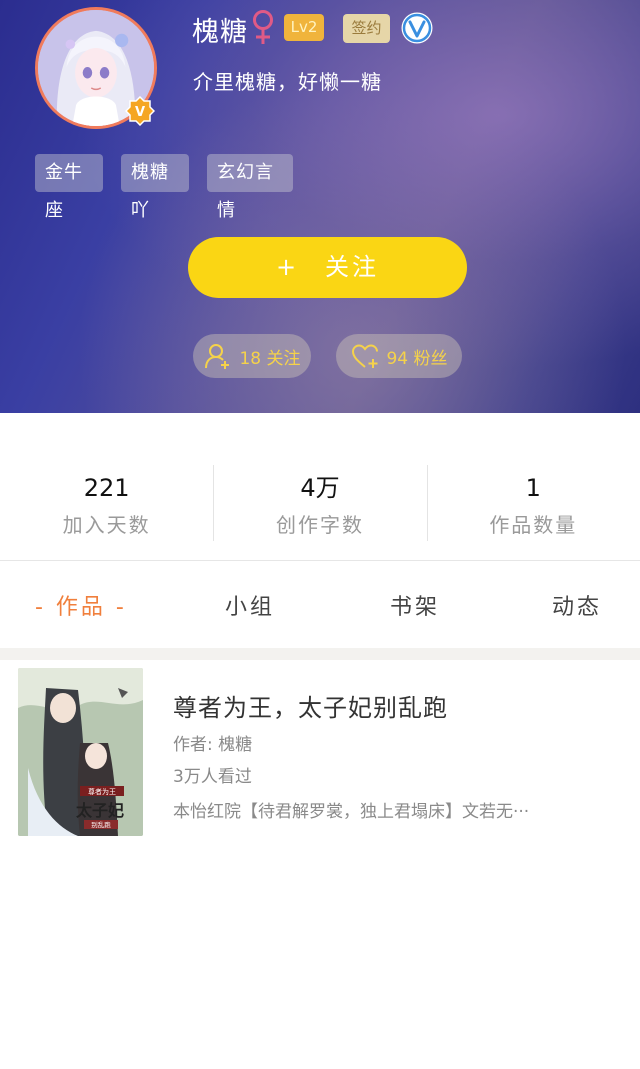 Image resolution: width=640 pixels, height=1069 pixels. I want to click on svg-text: 别乱跑, so click(101, 824).